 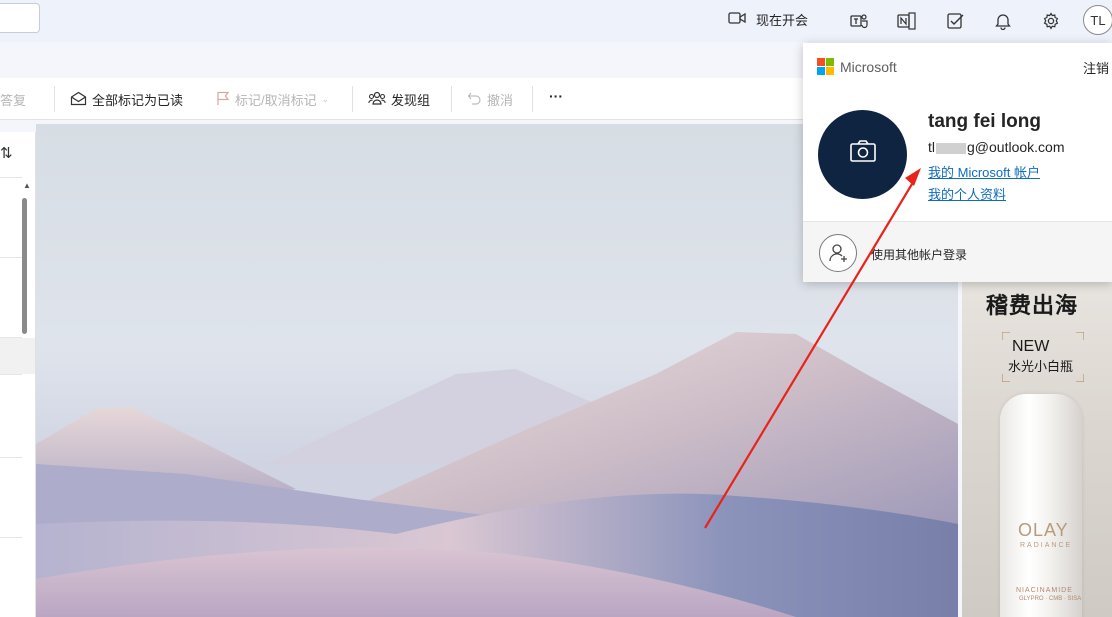 I want to click on microsoft-logo: Microsoft, so click(x=857, y=66).